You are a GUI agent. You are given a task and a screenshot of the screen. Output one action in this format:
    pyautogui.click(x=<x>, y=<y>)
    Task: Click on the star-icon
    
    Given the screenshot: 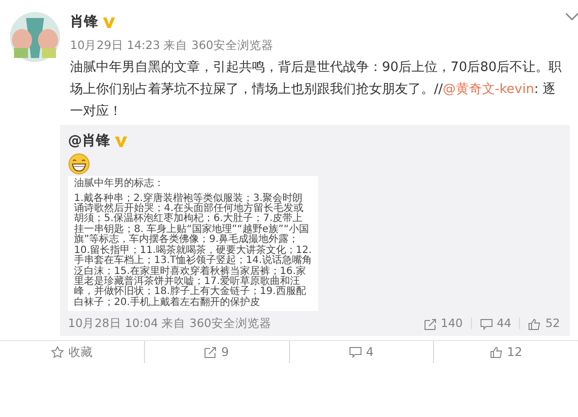 What is the action you would take?
    pyautogui.click(x=57, y=352)
    